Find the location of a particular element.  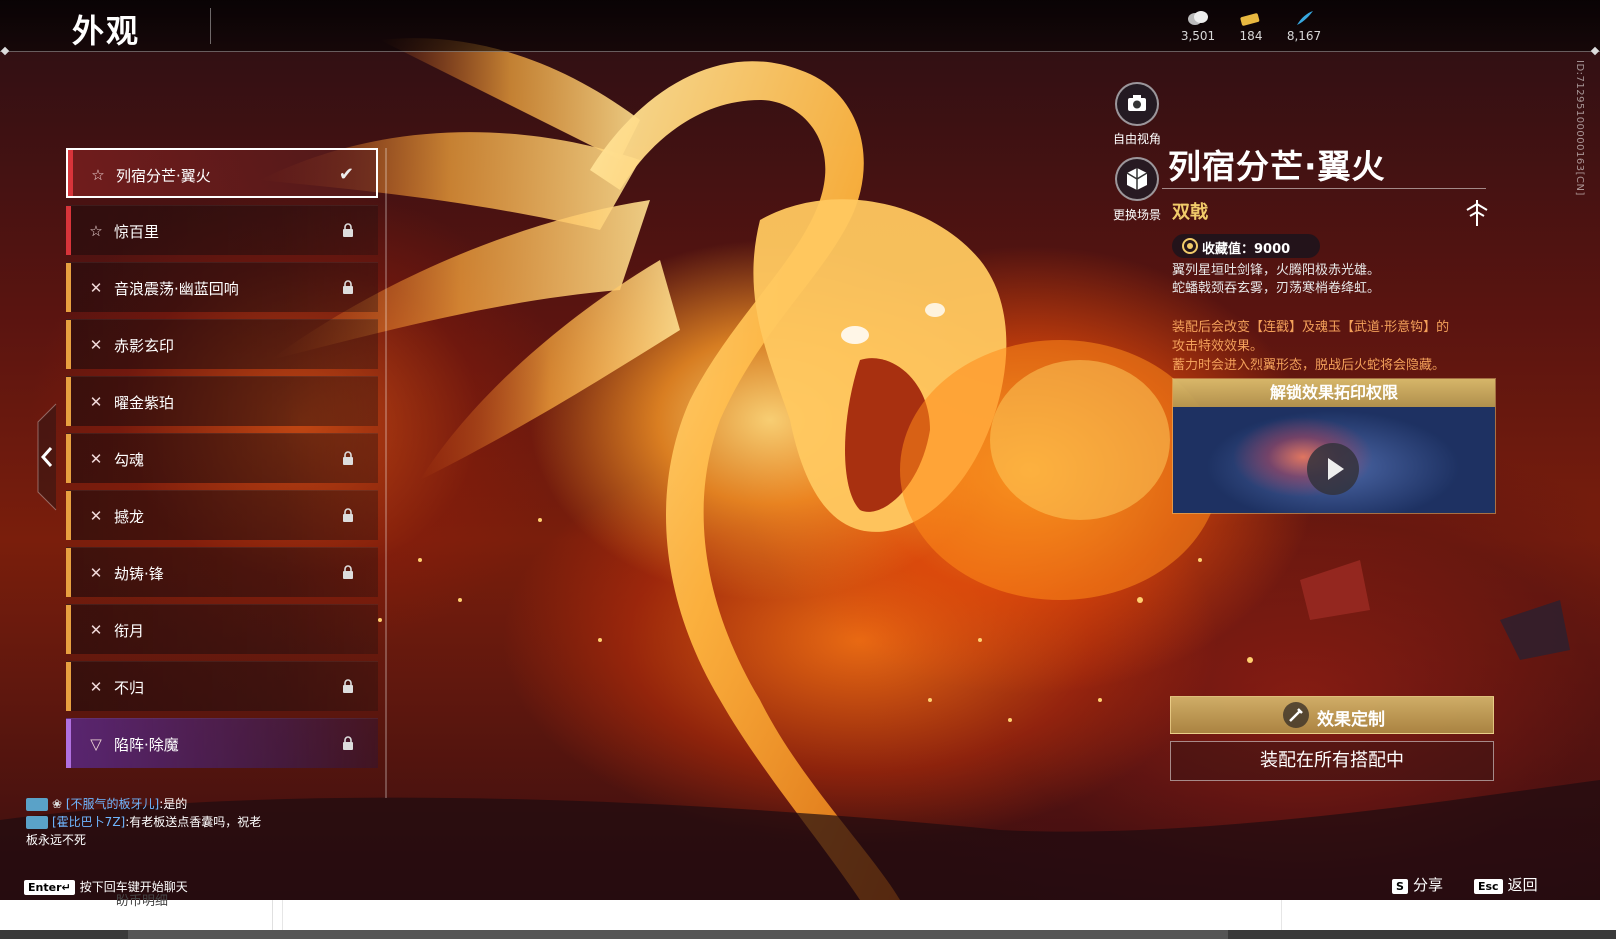

top-bar is located at coordinates (800, 26).